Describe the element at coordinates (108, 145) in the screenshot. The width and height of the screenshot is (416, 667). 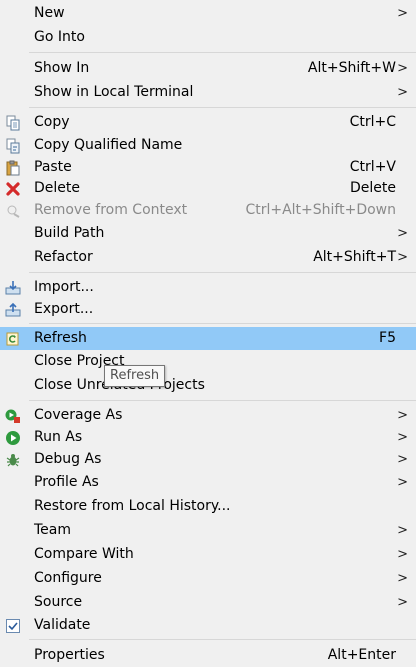
I see `menu-item-label: Copy Qualified Name` at that location.